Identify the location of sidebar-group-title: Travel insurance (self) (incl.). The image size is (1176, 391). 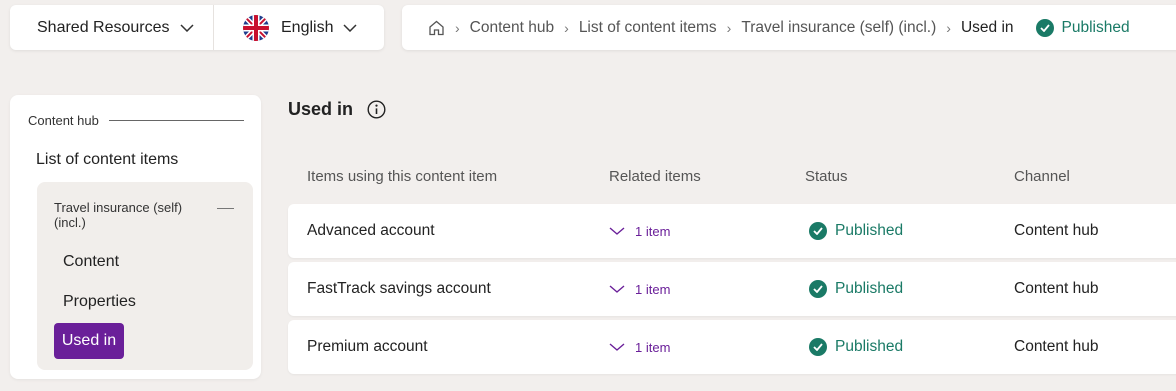
(124, 215).